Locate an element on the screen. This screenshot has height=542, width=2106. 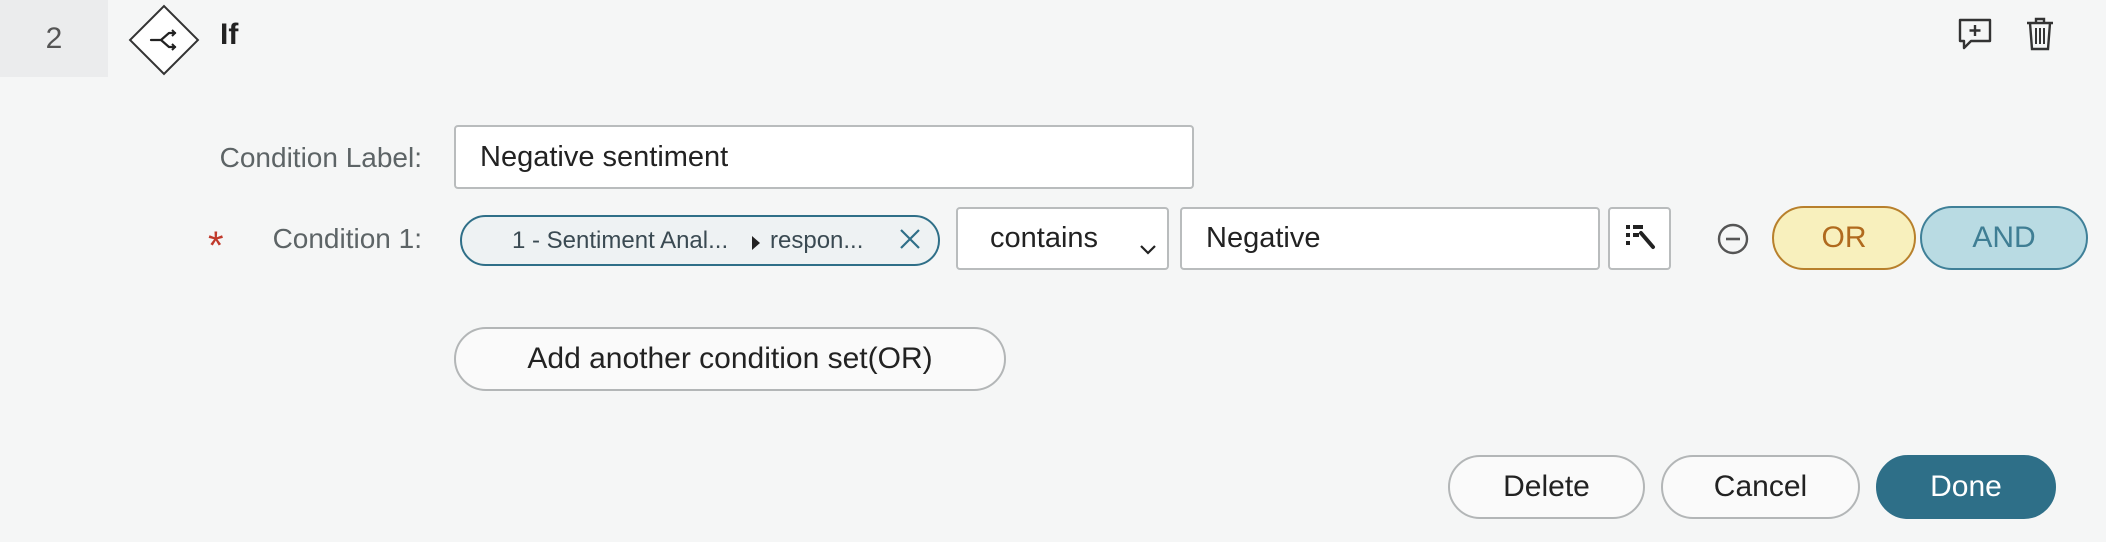
operator-select: contains is located at coordinates (1062, 238).